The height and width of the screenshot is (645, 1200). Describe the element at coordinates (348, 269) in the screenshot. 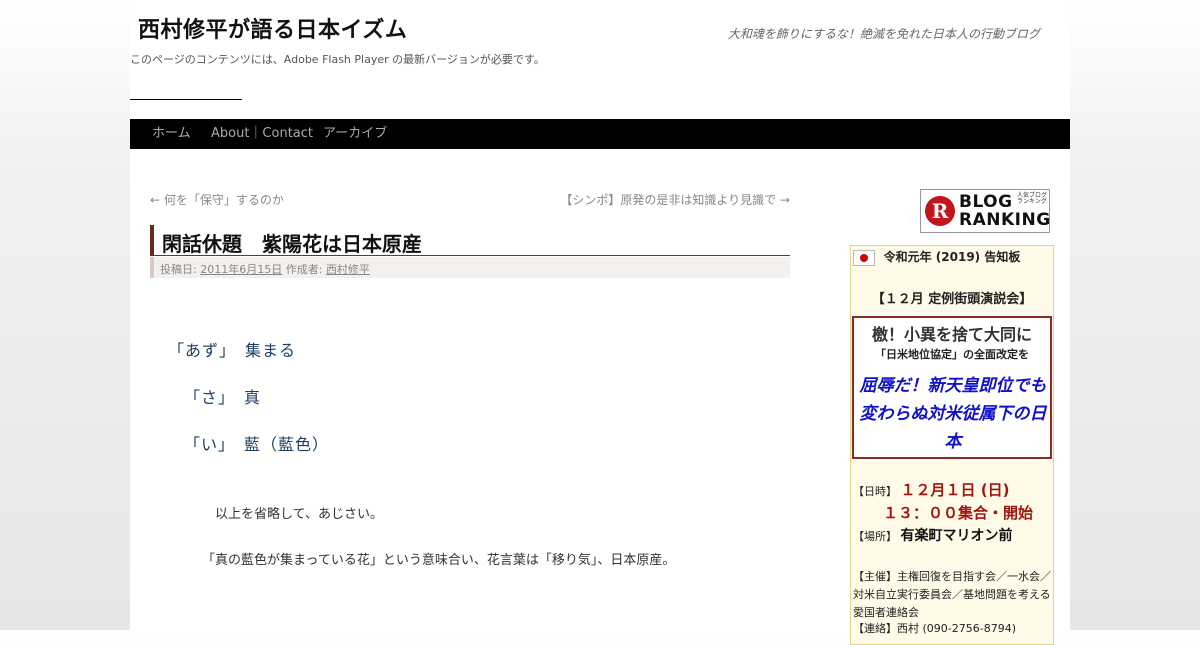

I see `post-author-link: 西村修平` at that location.